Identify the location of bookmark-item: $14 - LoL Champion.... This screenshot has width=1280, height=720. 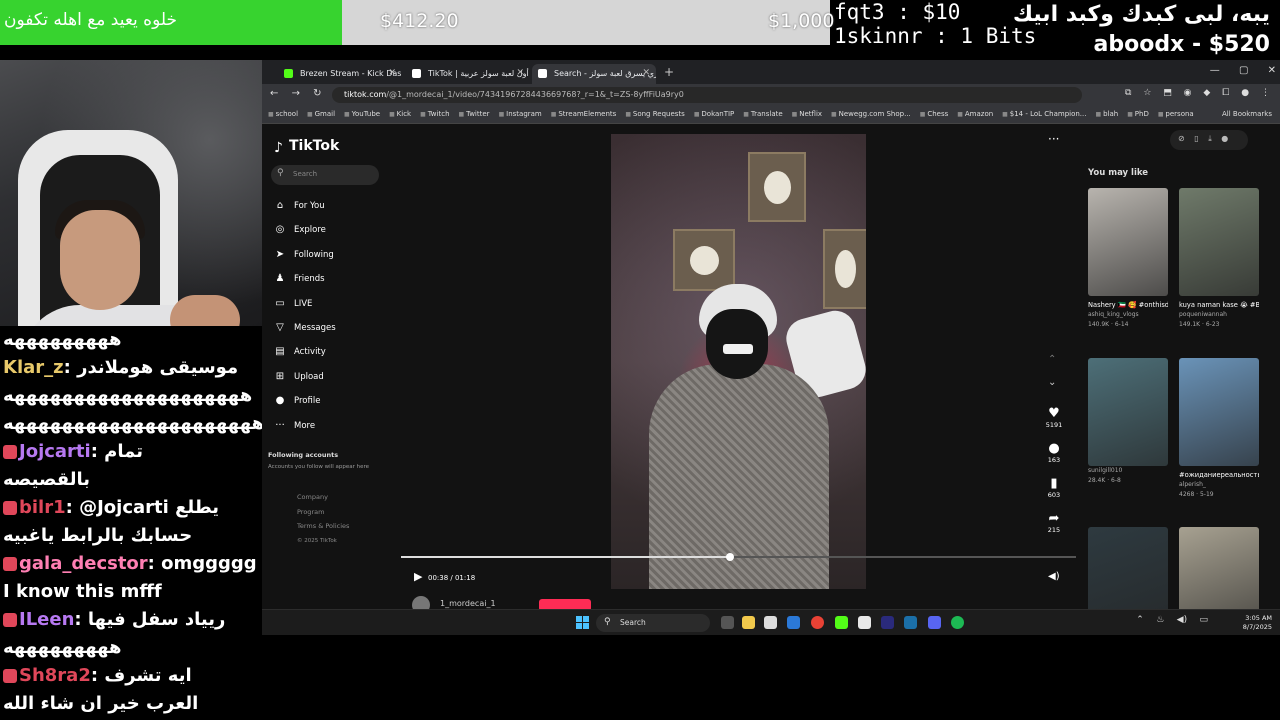
(1044, 114).